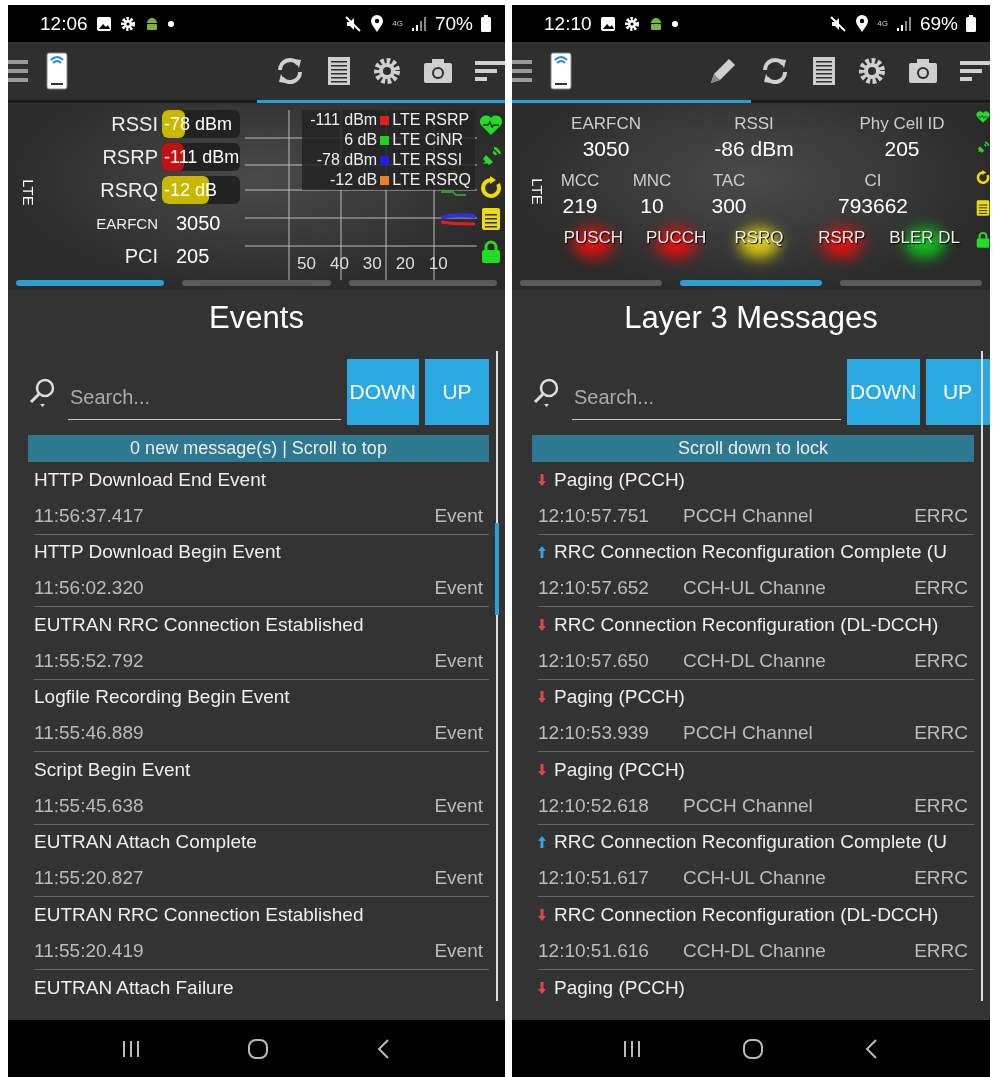  I want to click on document-icon, so click(491, 219).